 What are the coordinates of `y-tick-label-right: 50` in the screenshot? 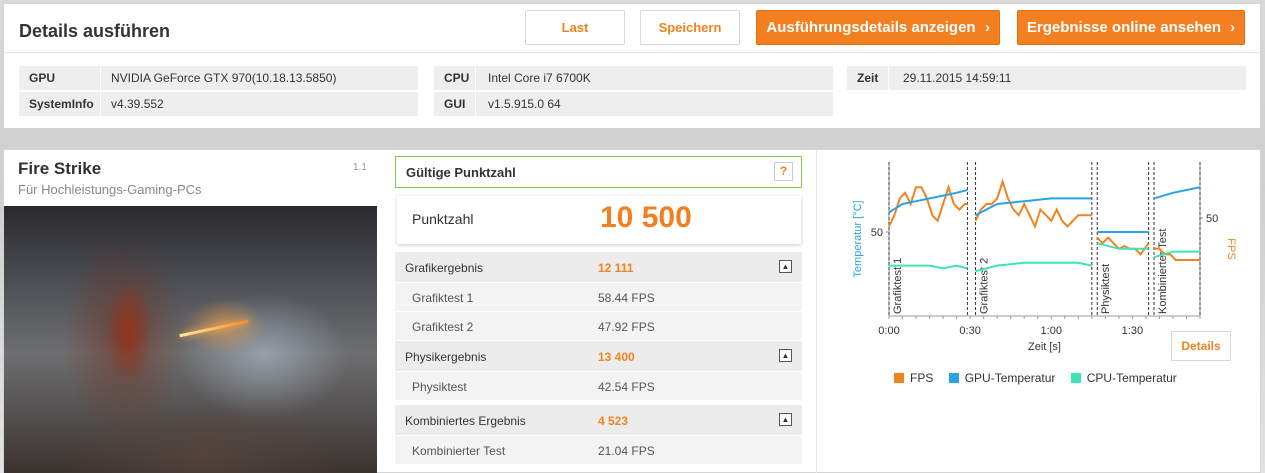 It's located at (1212, 219).